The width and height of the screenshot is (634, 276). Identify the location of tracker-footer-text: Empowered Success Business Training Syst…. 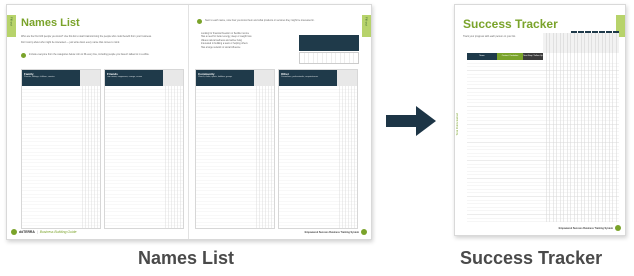
(585, 228).